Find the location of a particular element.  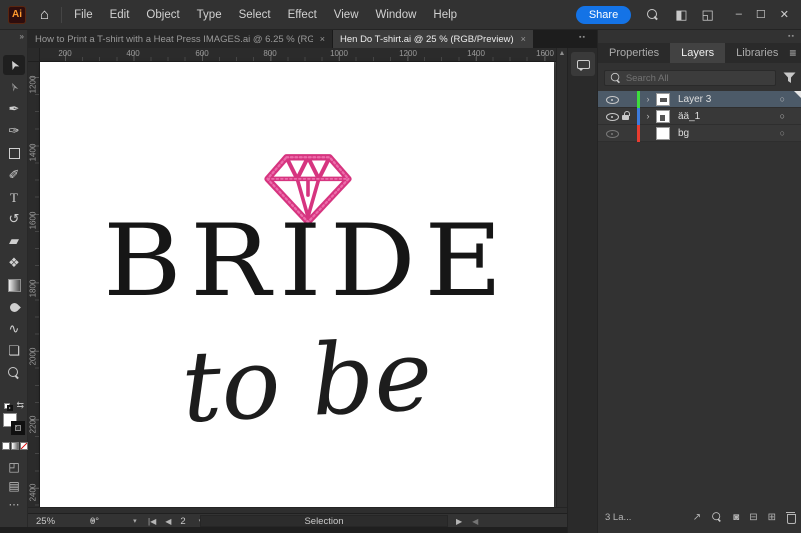

layer-row-layer-3: › Layer 3 ○ is located at coordinates (699, 99).